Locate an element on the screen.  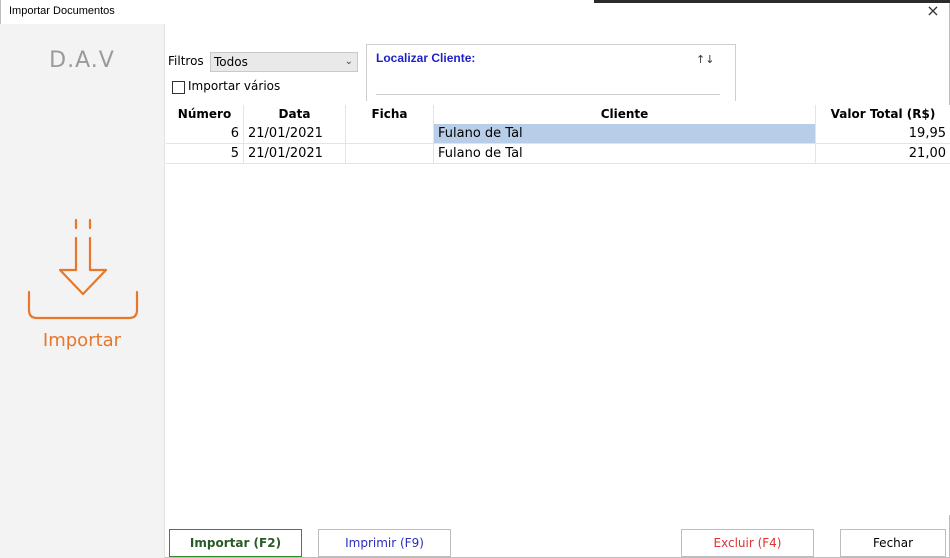
import-label: Importar is located at coordinates (82, 340).